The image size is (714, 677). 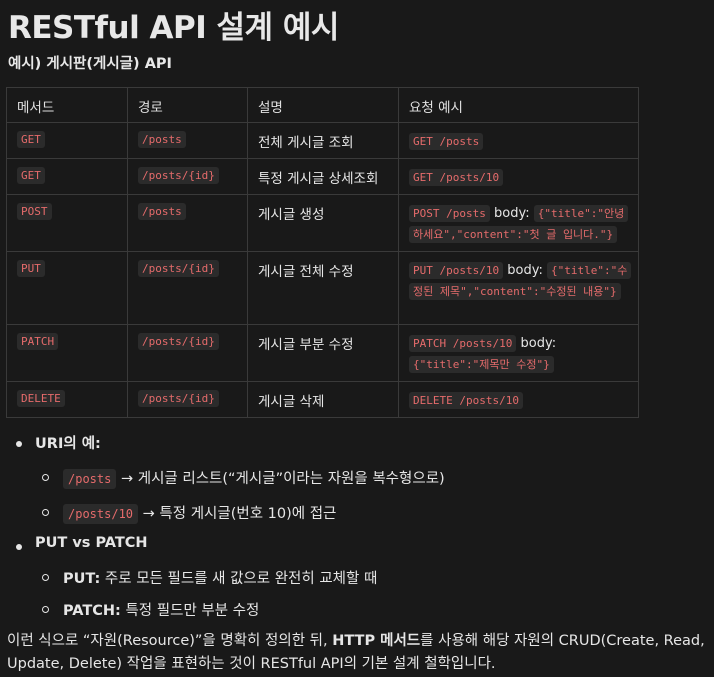 I want to click on description-cell: 게시글 삭제, so click(x=323, y=399).